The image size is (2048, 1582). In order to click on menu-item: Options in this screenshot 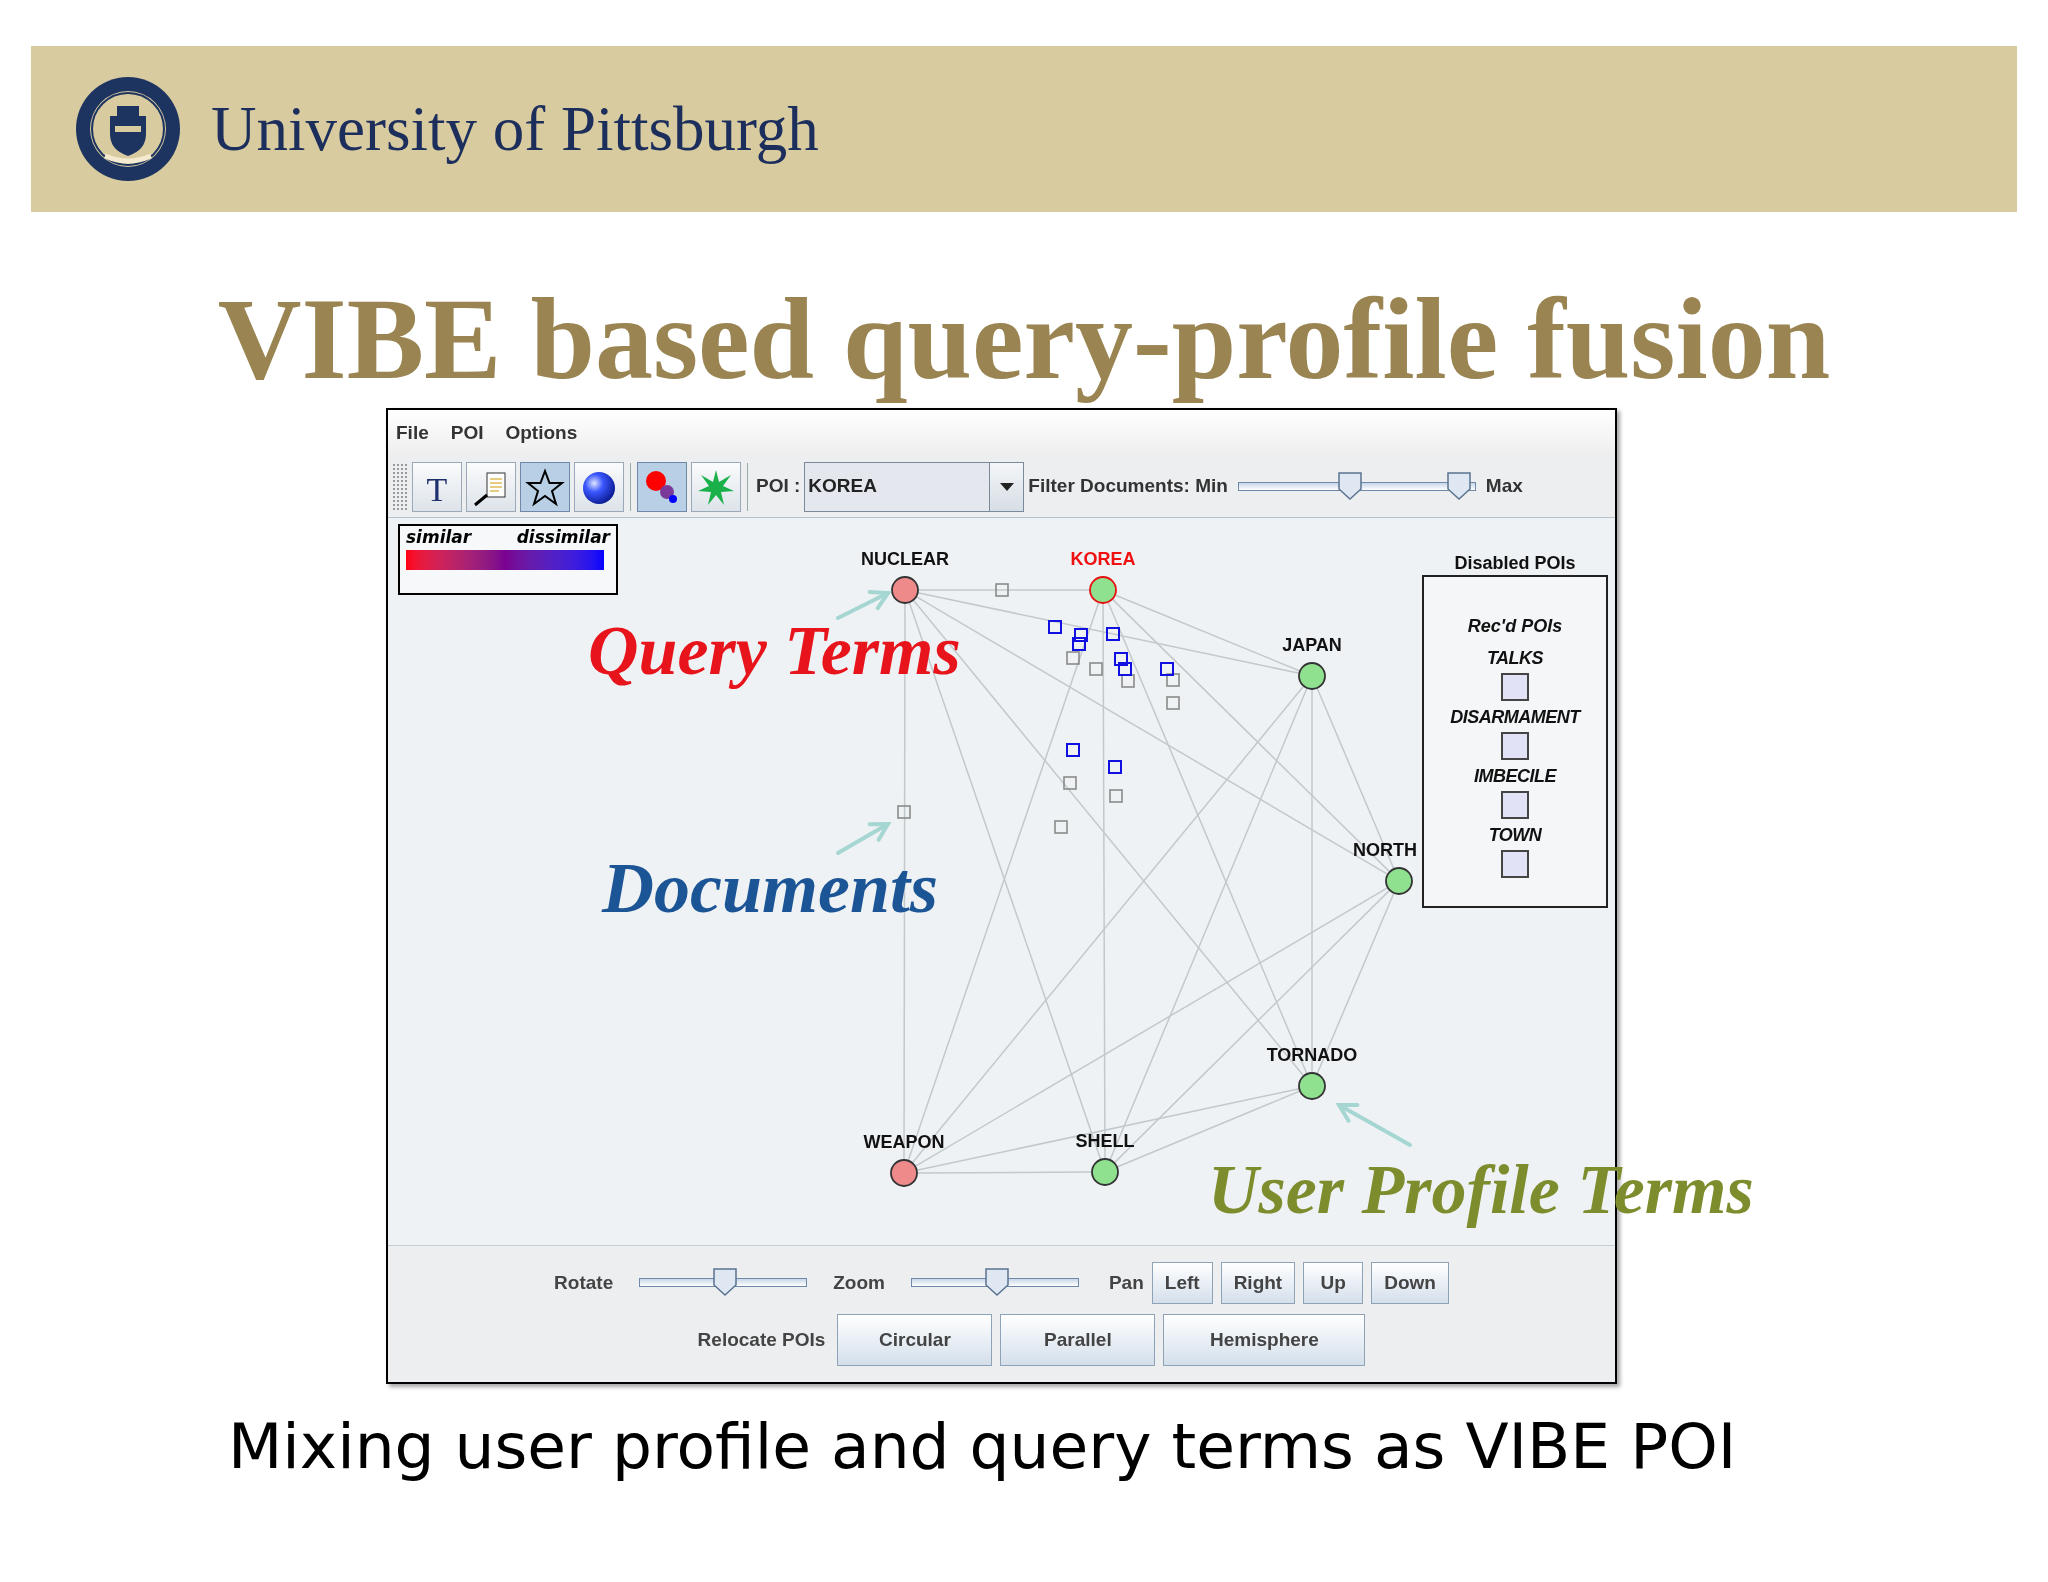, I will do `click(541, 433)`.